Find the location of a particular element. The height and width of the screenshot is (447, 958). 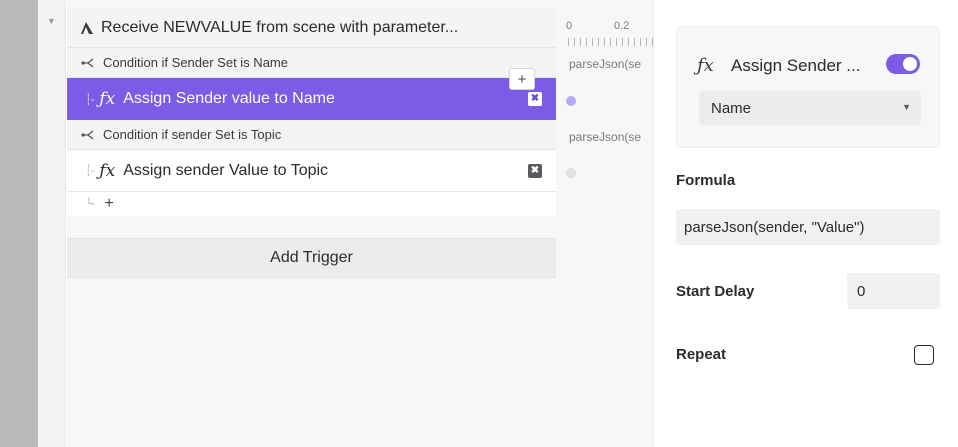

target-select-value: Name is located at coordinates (731, 108).